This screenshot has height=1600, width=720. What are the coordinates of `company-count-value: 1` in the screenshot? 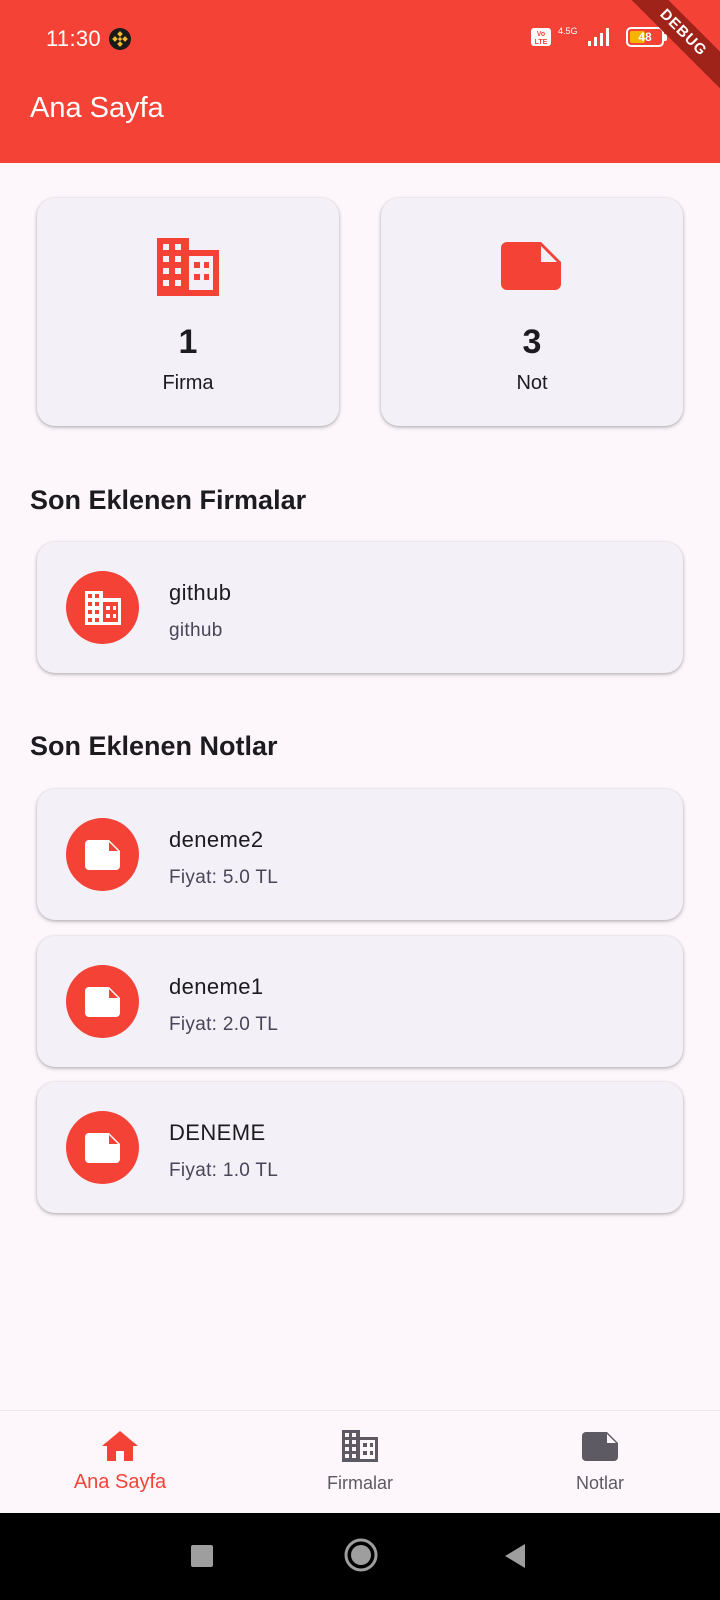 It's located at (188, 342).